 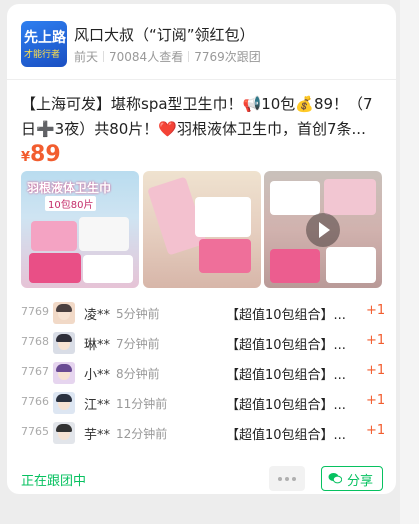 I want to click on price-currency: ¥, so click(x=26, y=157).